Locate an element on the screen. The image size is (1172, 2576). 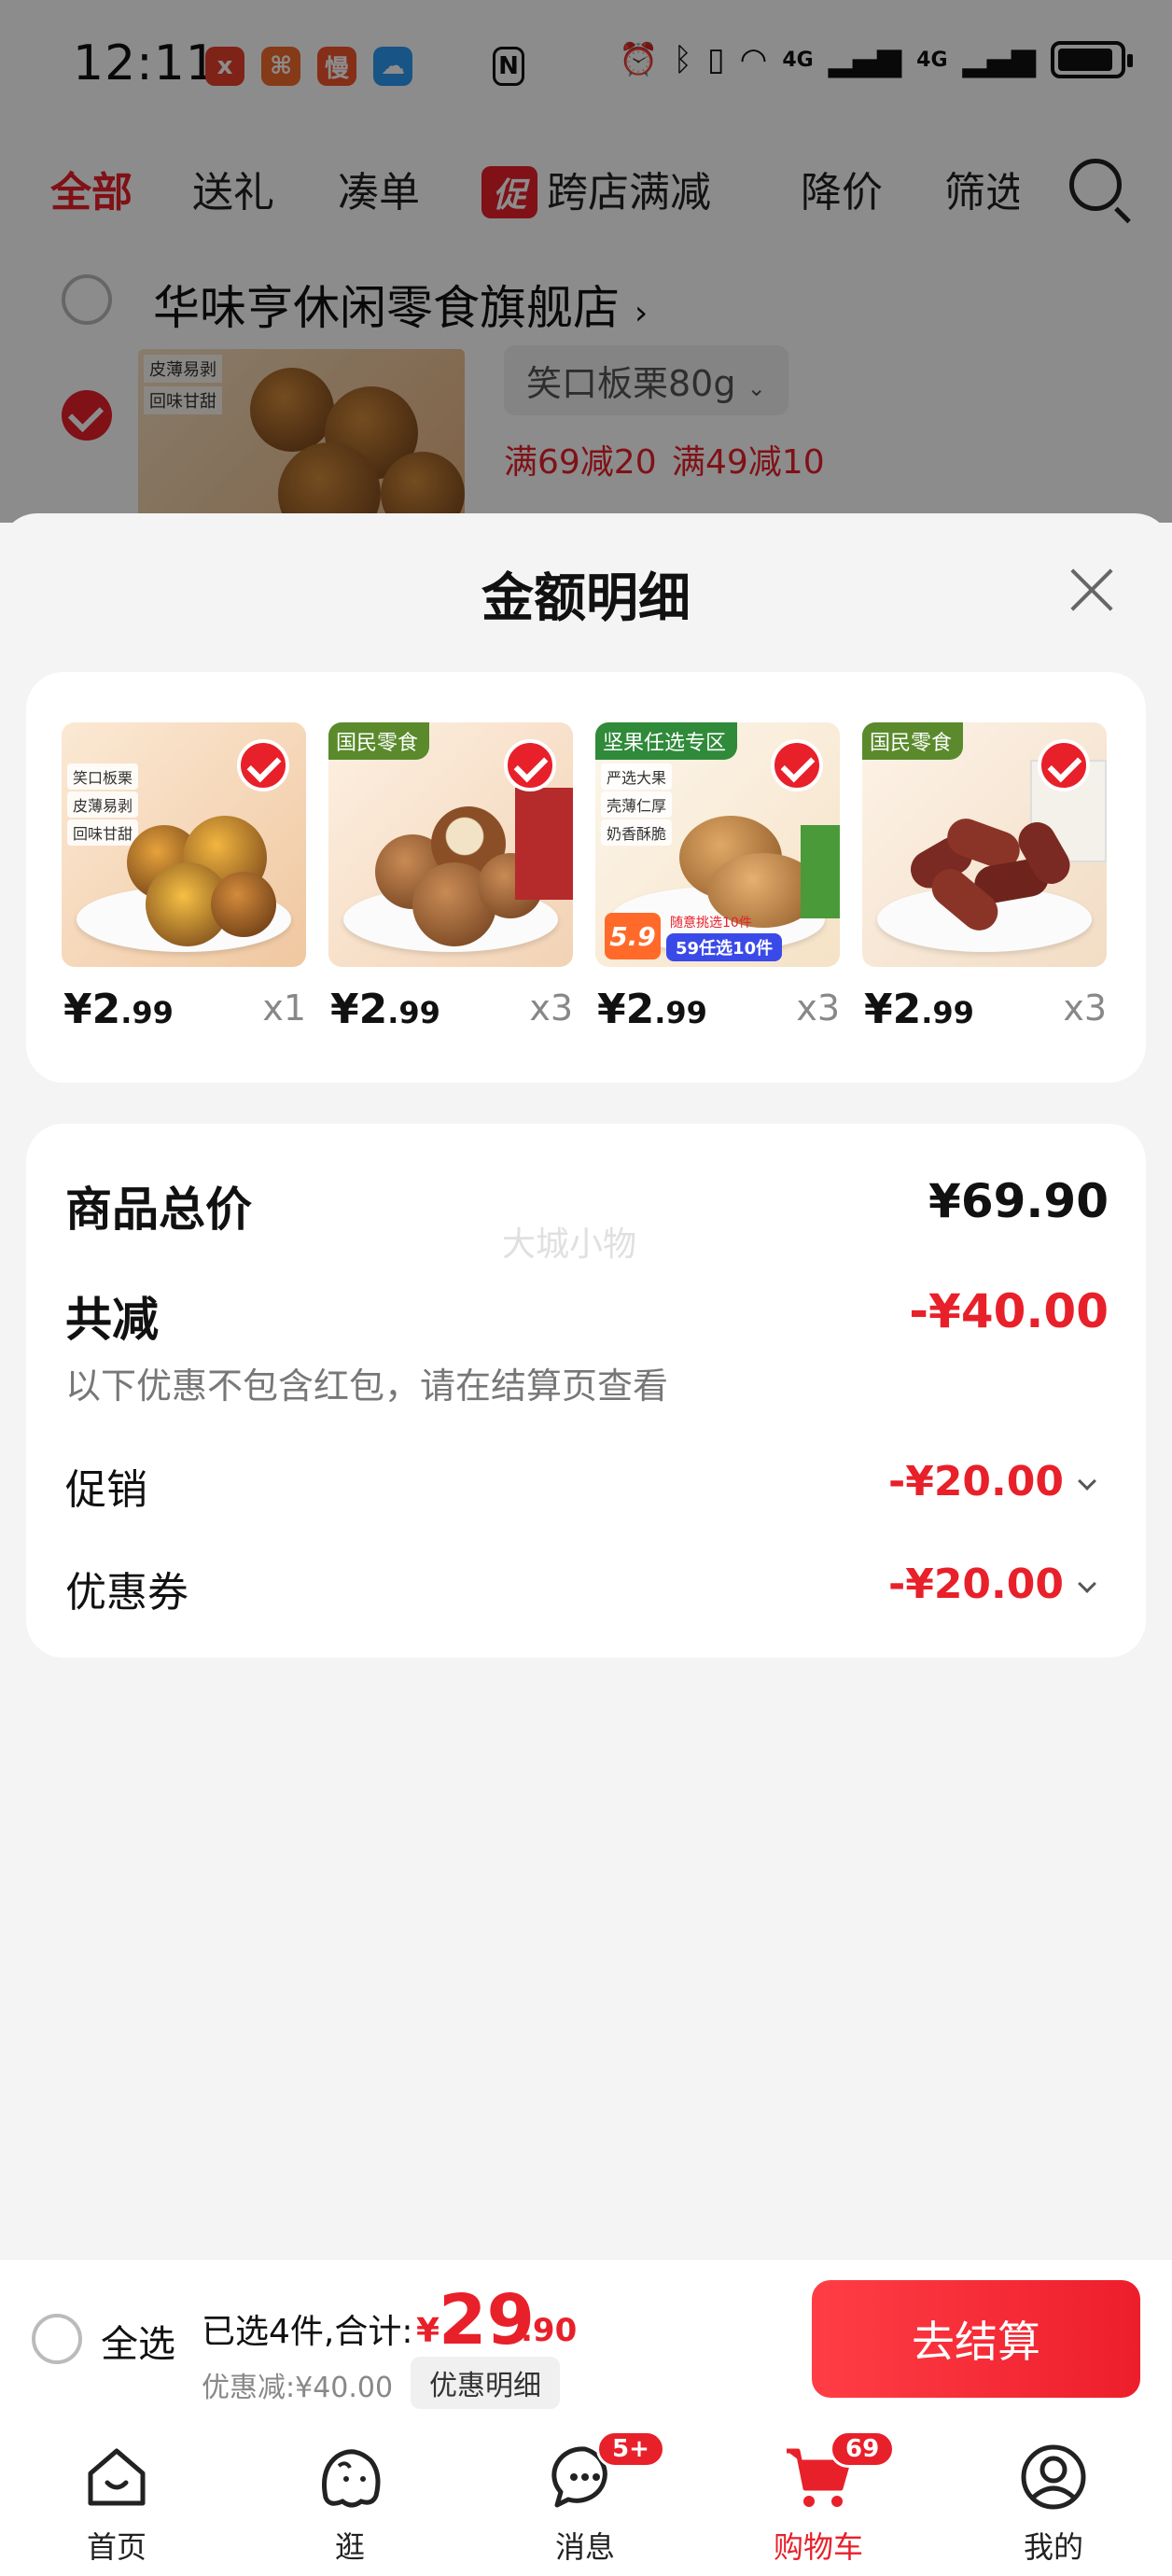
nav-profile: 我的 is located at coordinates (1053, 2504).